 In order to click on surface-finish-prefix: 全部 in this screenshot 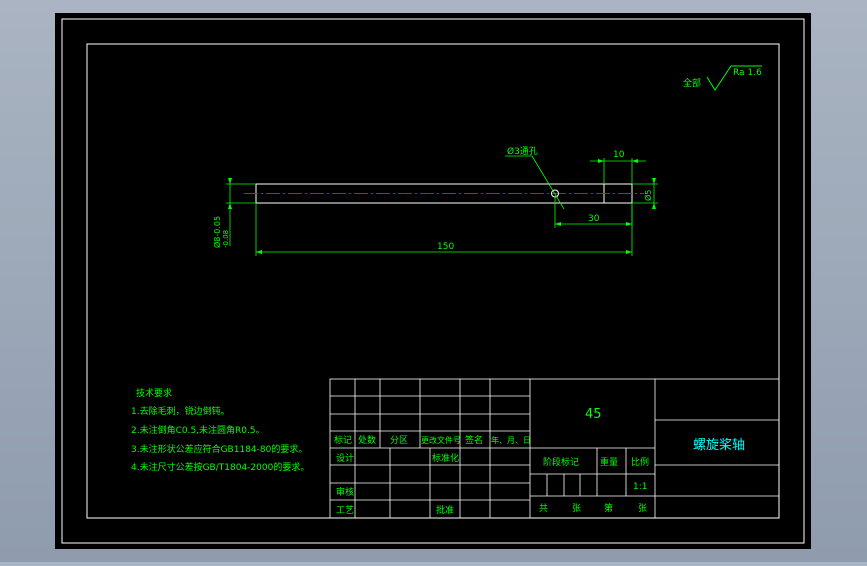, I will do `click(692, 83)`.